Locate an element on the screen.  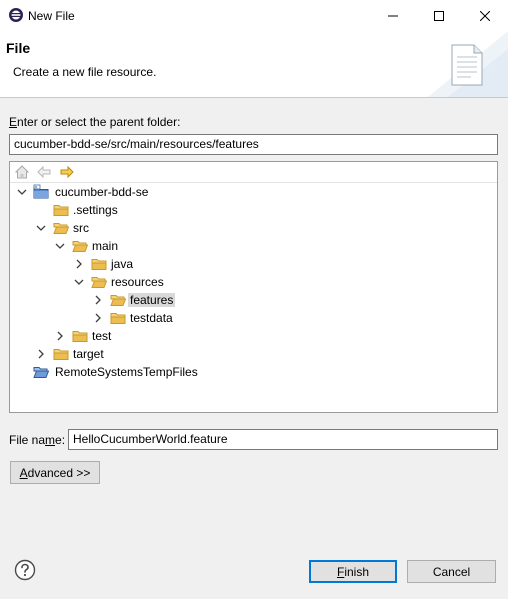
minimize-button is located at coordinates (393, 15).